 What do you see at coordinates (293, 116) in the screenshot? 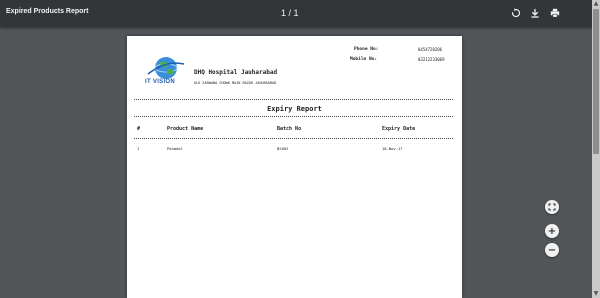
I see `title-divider` at bounding box center [293, 116].